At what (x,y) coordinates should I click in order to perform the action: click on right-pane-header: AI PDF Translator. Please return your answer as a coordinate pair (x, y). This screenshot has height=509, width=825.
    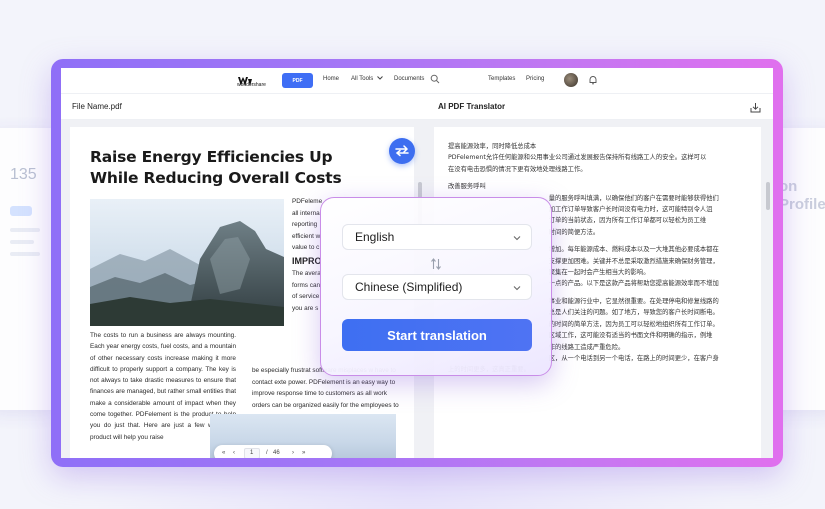
    Looking at the image, I should click on (599, 107).